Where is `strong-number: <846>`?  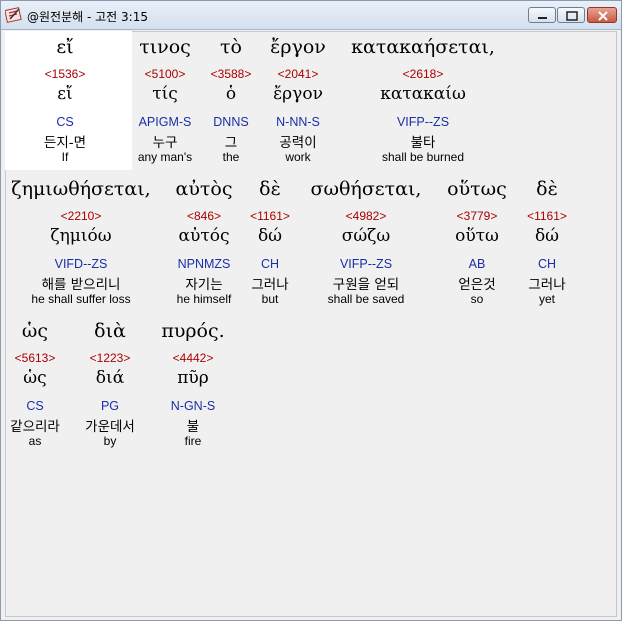 strong-number: <846> is located at coordinates (204, 216).